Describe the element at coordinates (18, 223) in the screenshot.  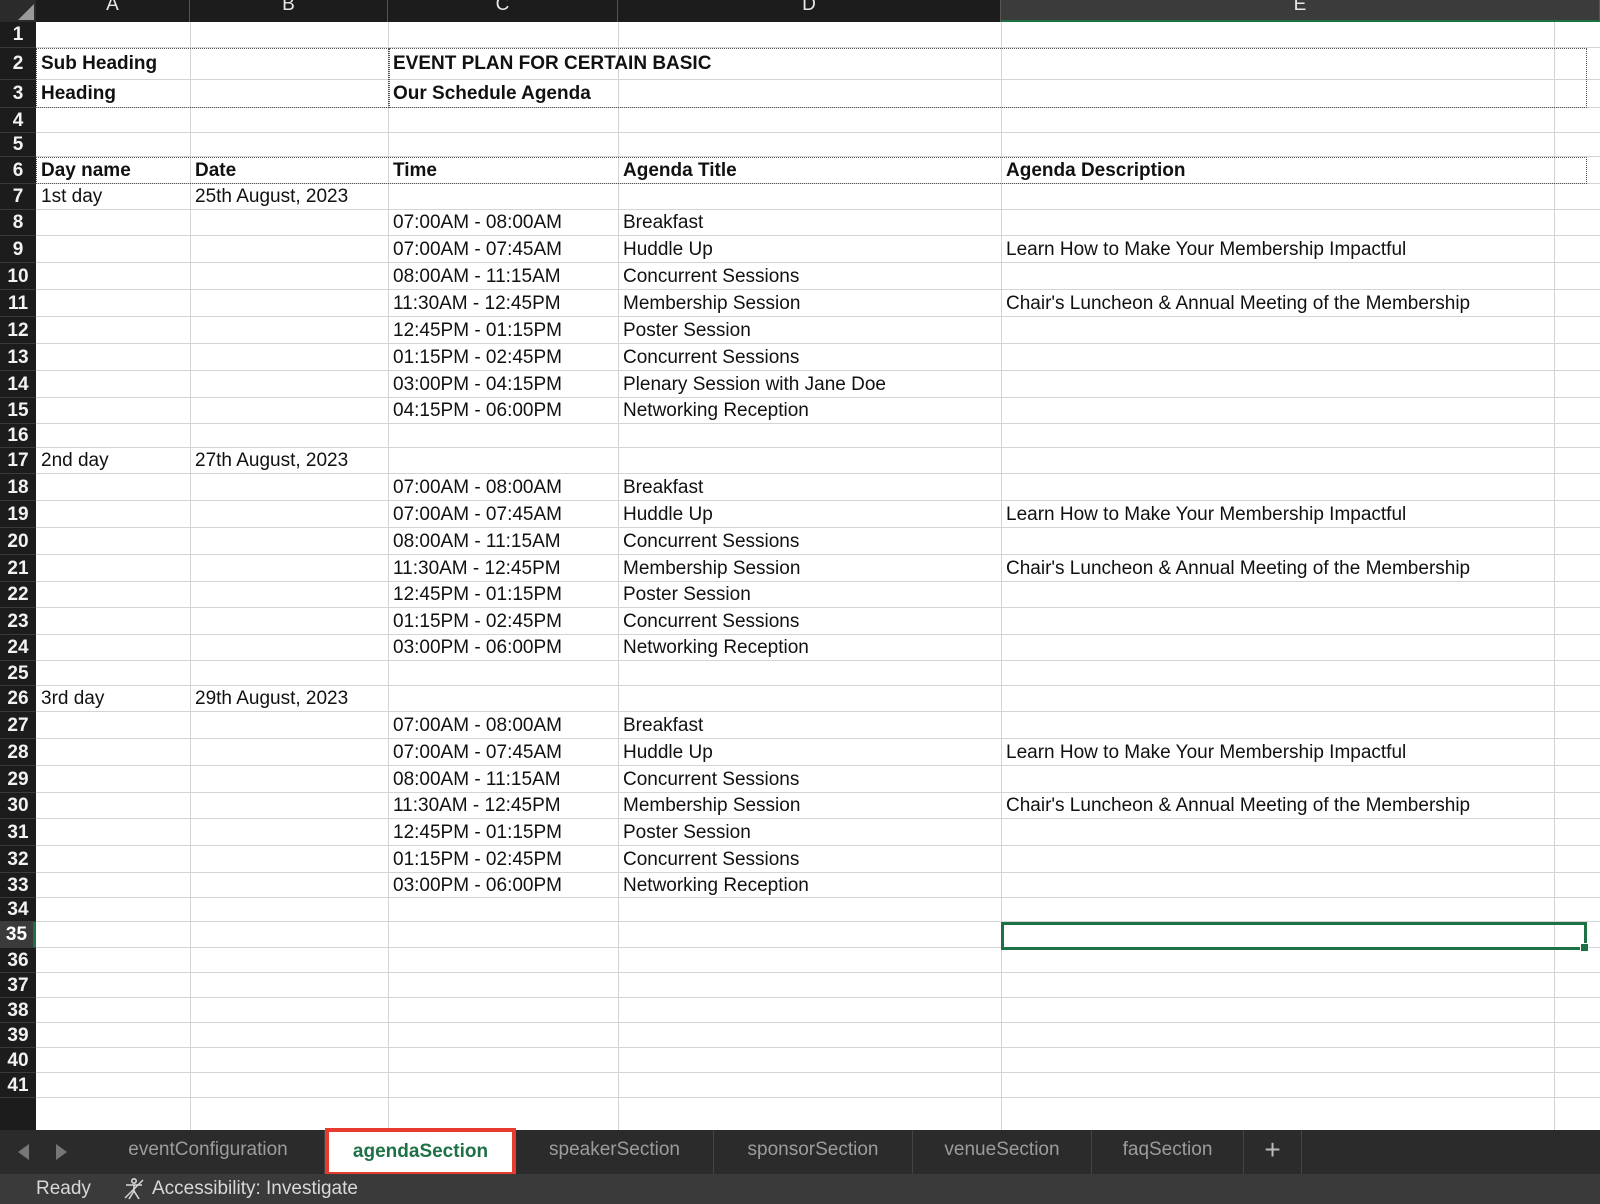
I see `row-header-8: 8` at that location.